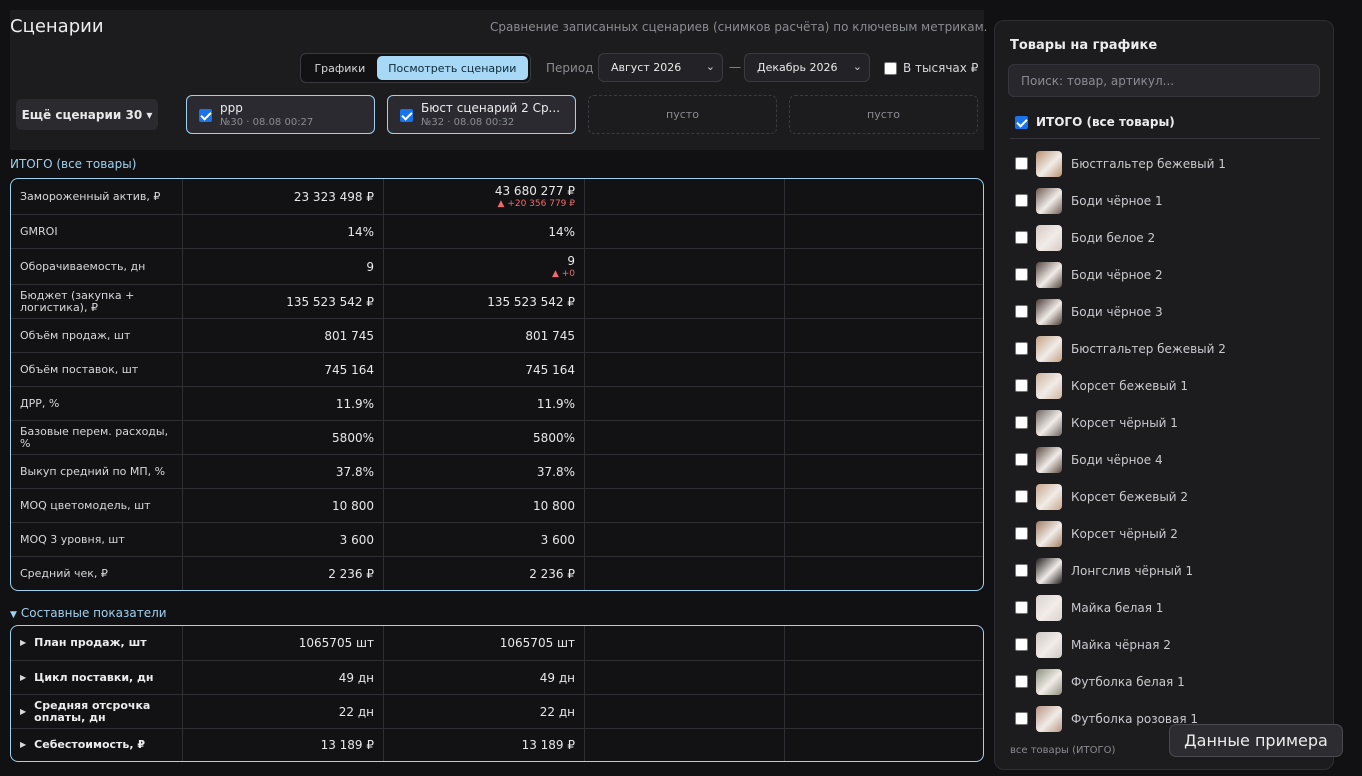  I want to click on metric-value: 1065705 шт, so click(537, 643).